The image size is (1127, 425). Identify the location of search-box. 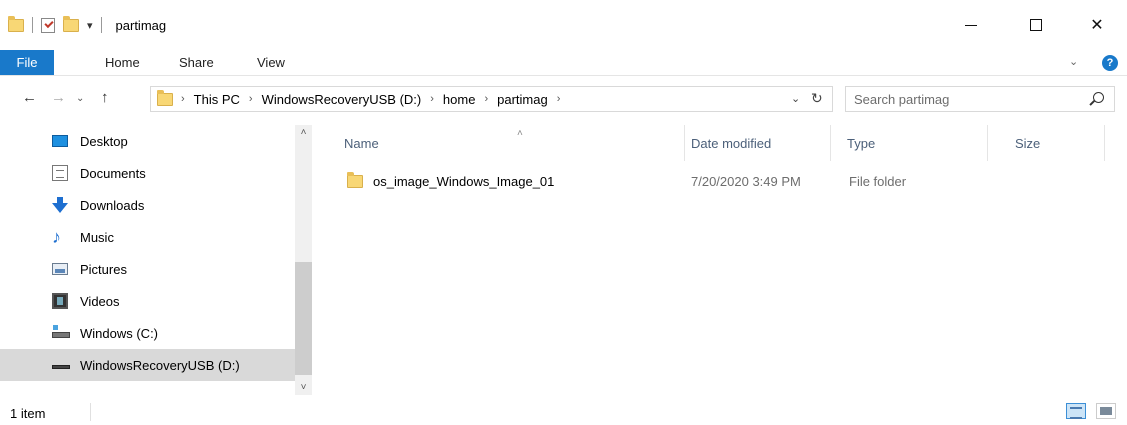
(980, 99).